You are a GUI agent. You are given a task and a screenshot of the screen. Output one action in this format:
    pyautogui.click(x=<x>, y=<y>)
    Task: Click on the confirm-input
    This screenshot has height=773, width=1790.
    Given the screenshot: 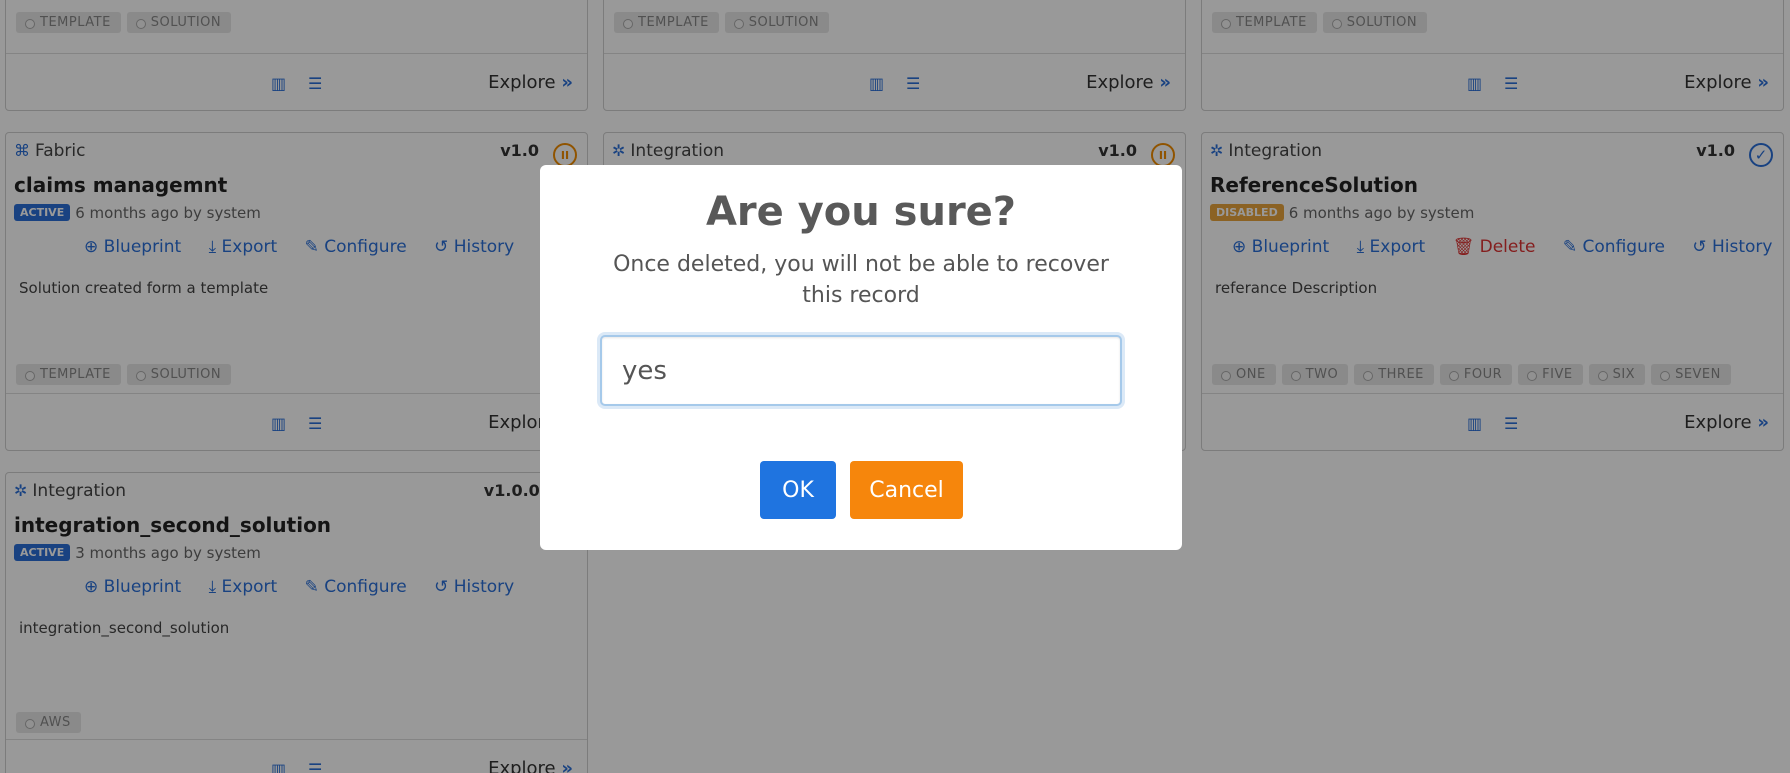 What is the action you would take?
    pyautogui.click(x=861, y=370)
    